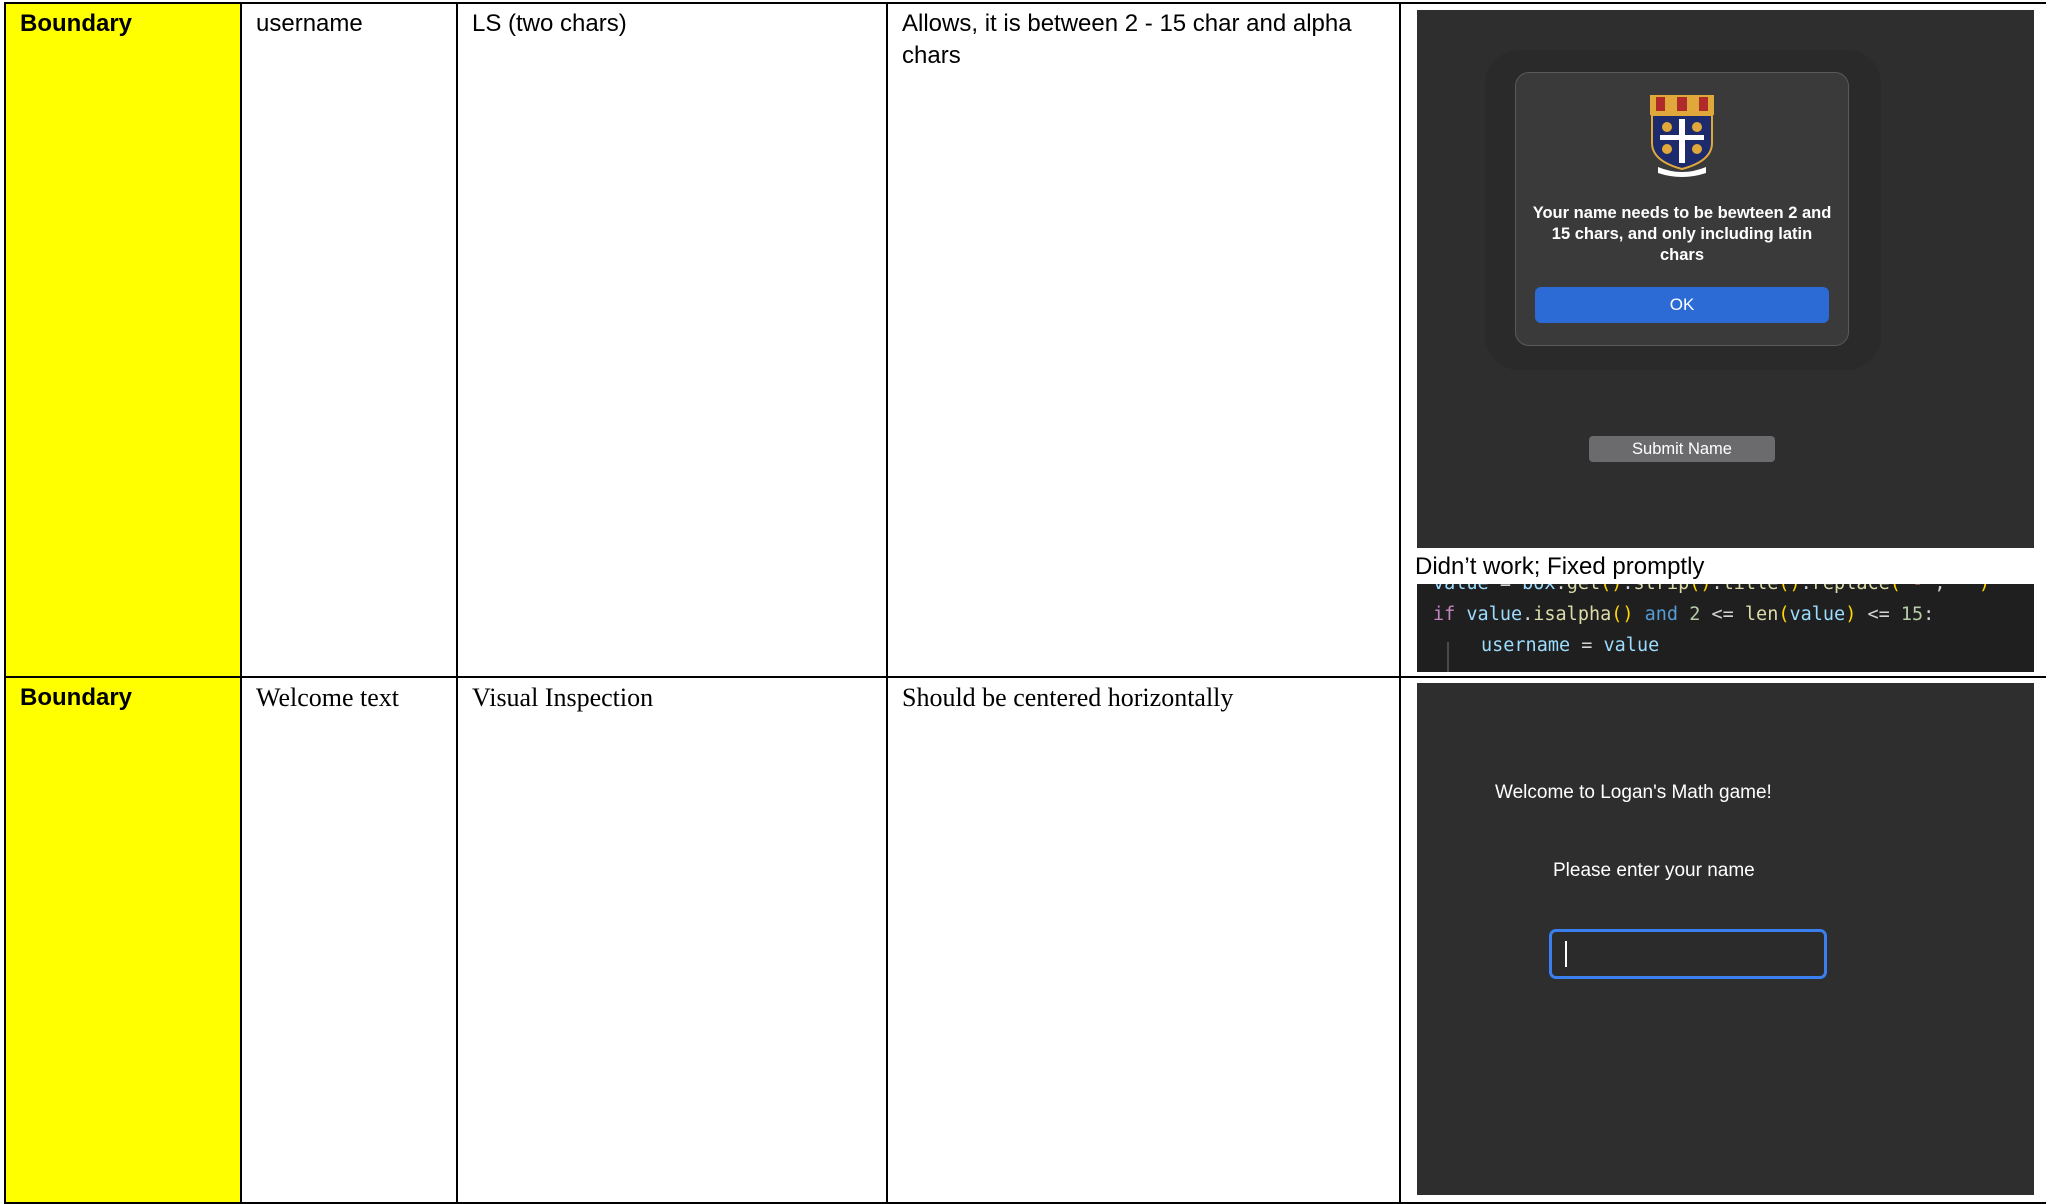 Image resolution: width=2046 pixels, height=1204 pixels. I want to click on test-data-label: Visual Inspection, so click(563, 697).